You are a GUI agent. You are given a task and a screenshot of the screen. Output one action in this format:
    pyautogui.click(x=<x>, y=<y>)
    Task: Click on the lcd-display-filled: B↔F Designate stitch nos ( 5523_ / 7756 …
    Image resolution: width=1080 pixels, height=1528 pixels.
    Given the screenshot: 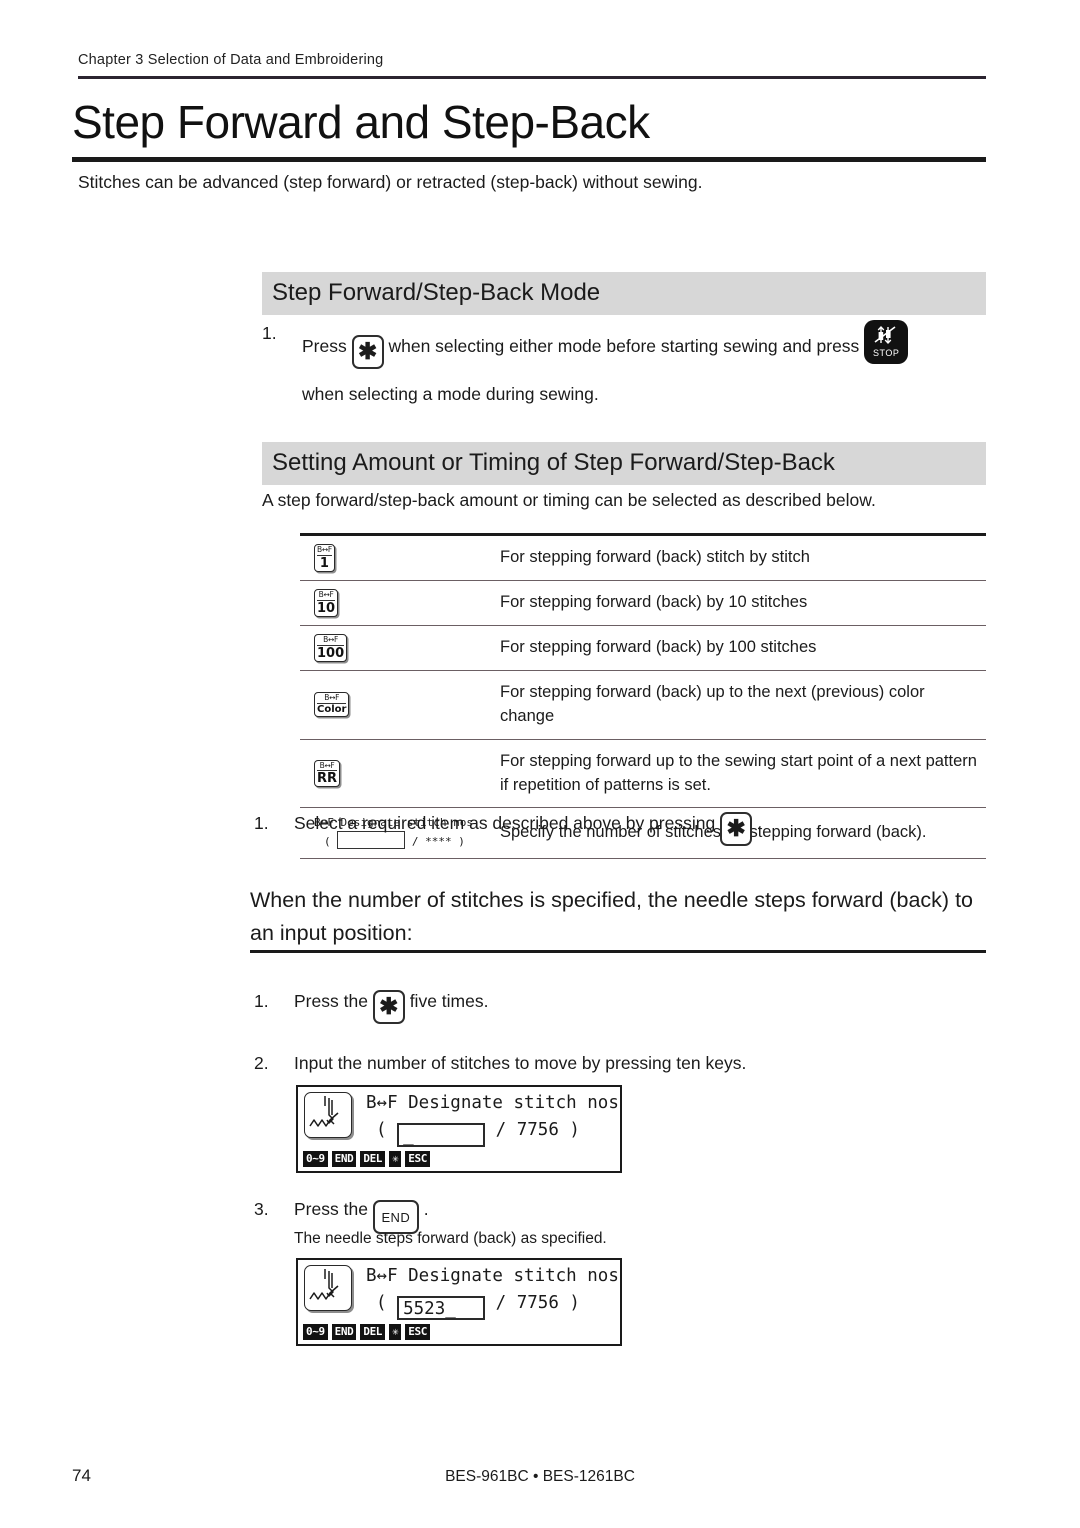 What is the action you would take?
    pyautogui.click(x=459, y=1302)
    